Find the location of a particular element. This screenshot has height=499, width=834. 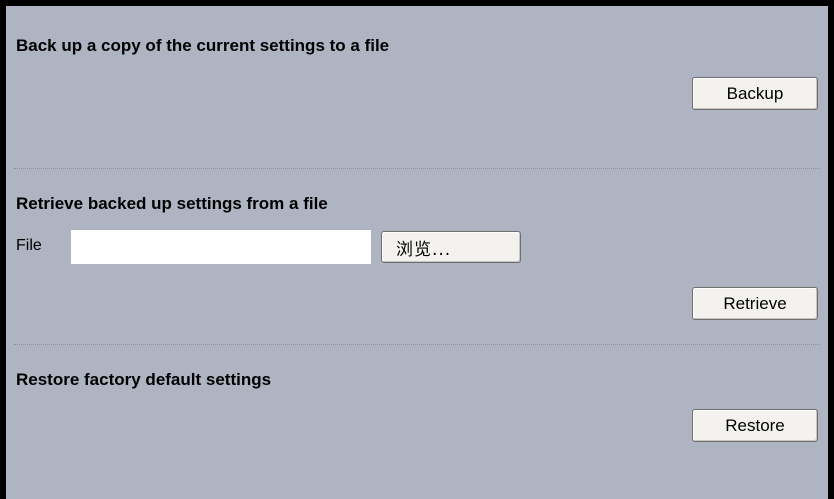

restore-button: Restore is located at coordinates (755, 425).